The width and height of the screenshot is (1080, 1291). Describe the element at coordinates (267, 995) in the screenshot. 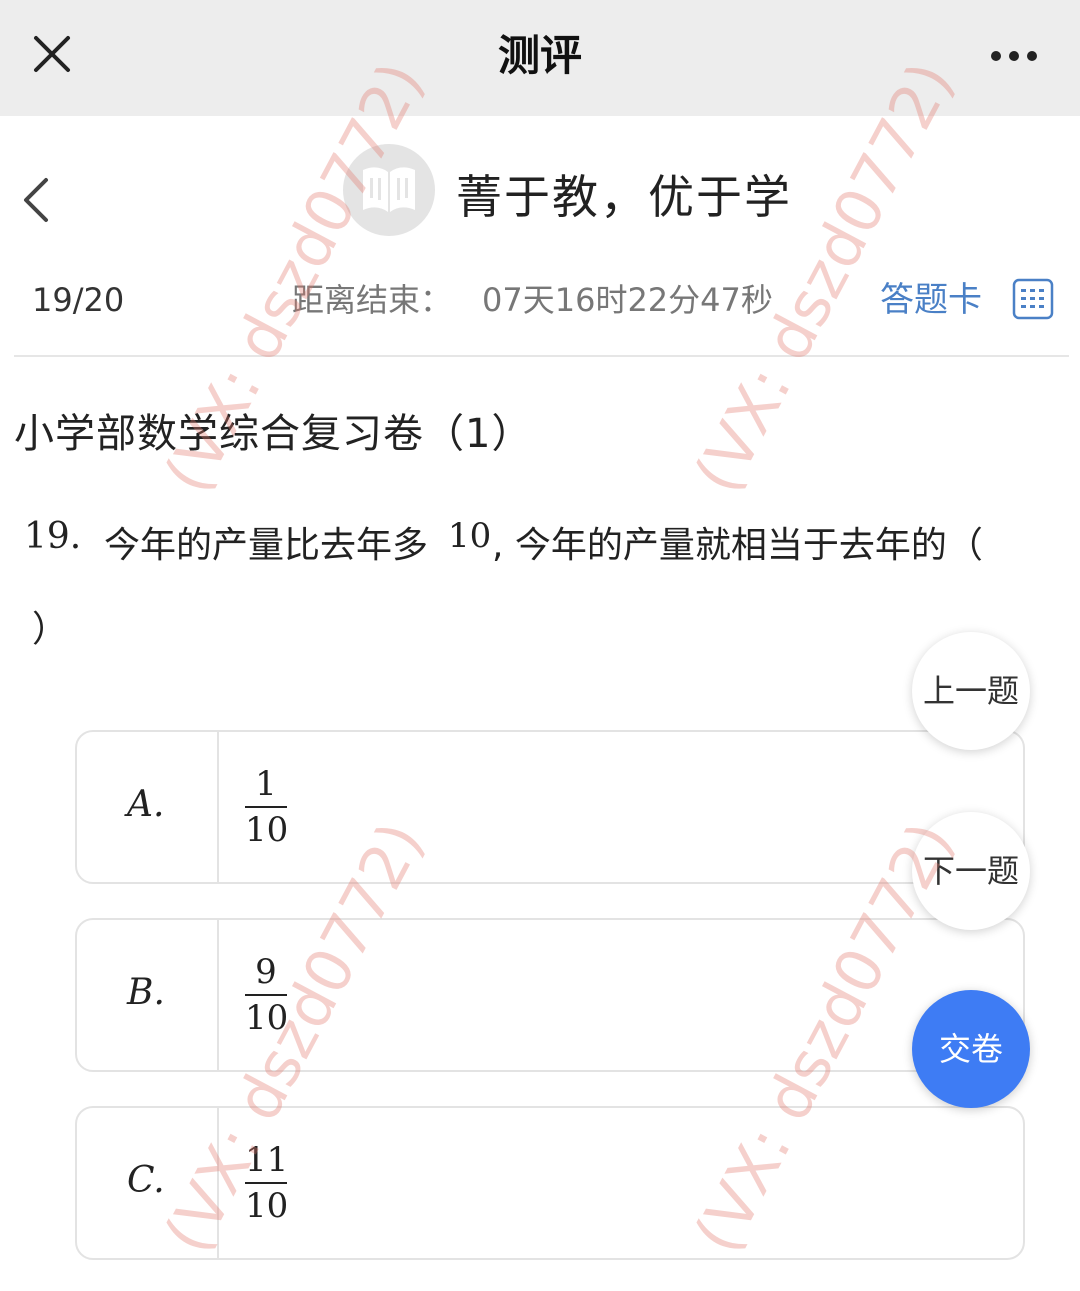

I see `option-fraction: 9 10` at that location.